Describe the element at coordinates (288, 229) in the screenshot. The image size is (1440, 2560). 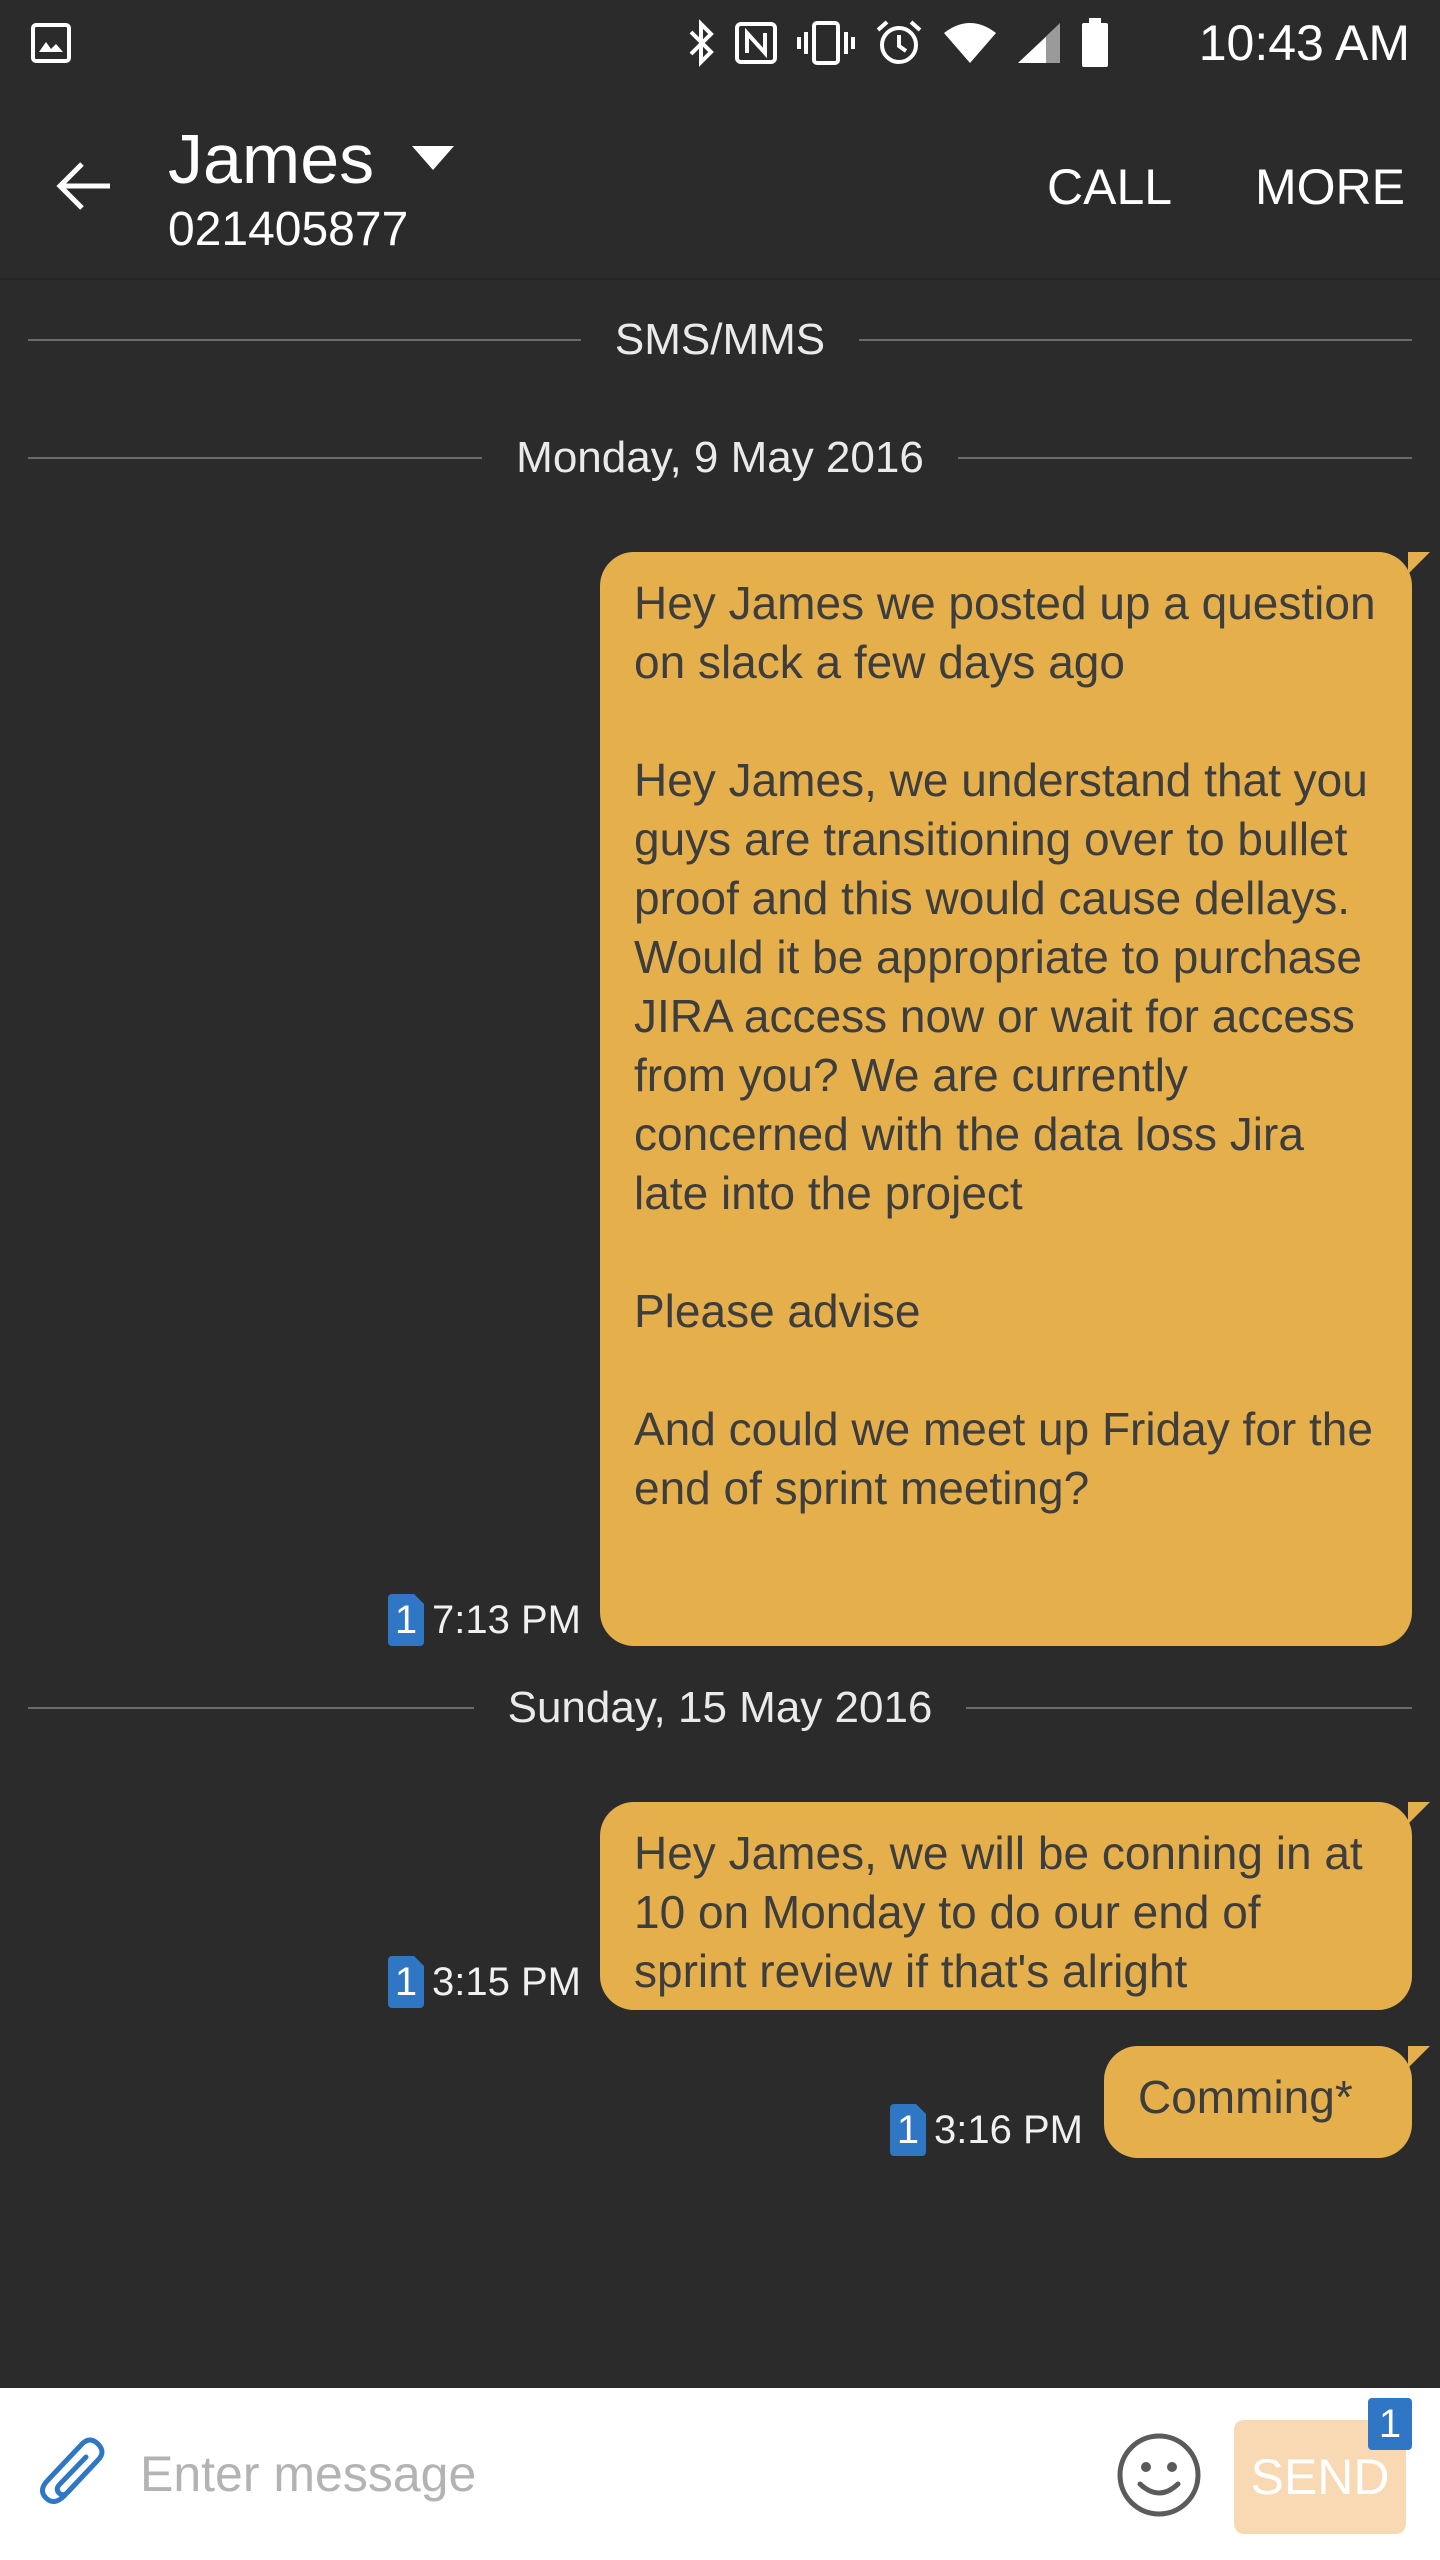
I see `contact-number: 021405877` at that location.